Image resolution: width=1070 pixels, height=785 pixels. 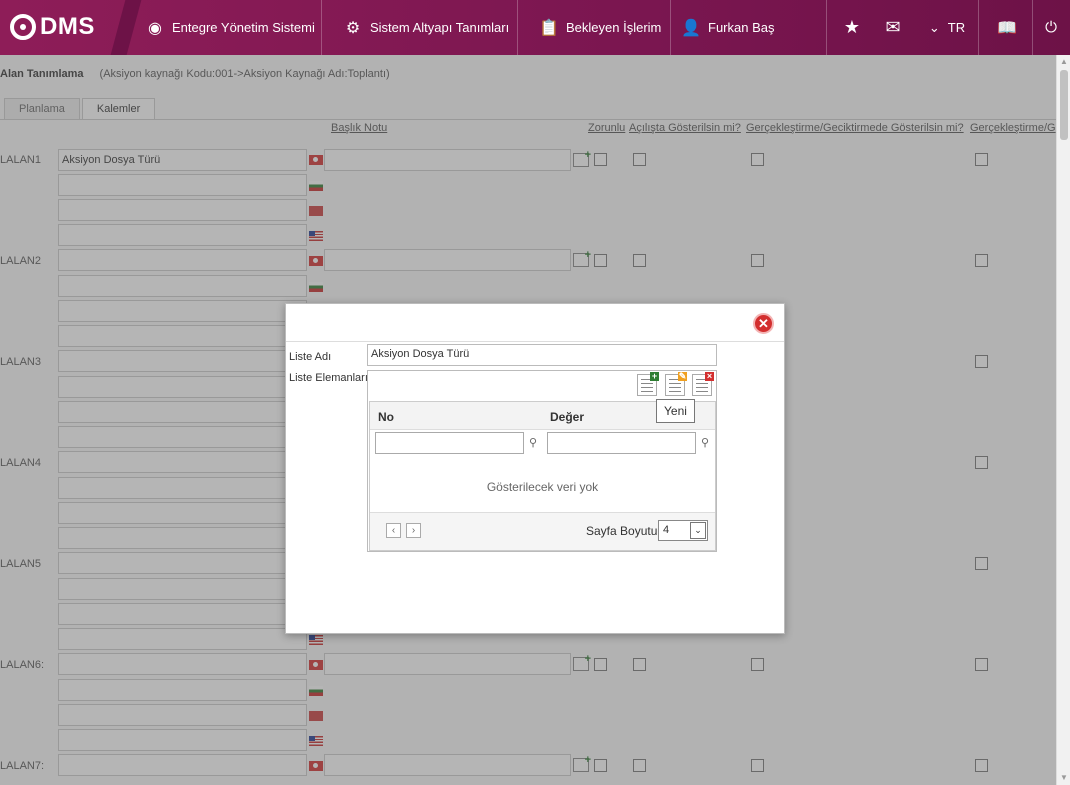 What do you see at coordinates (426, 27) in the screenshot?
I see `nav-sistem-altyapi: ⚙ Sistem Altyapı Tanımları` at bounding box center [426, 27].